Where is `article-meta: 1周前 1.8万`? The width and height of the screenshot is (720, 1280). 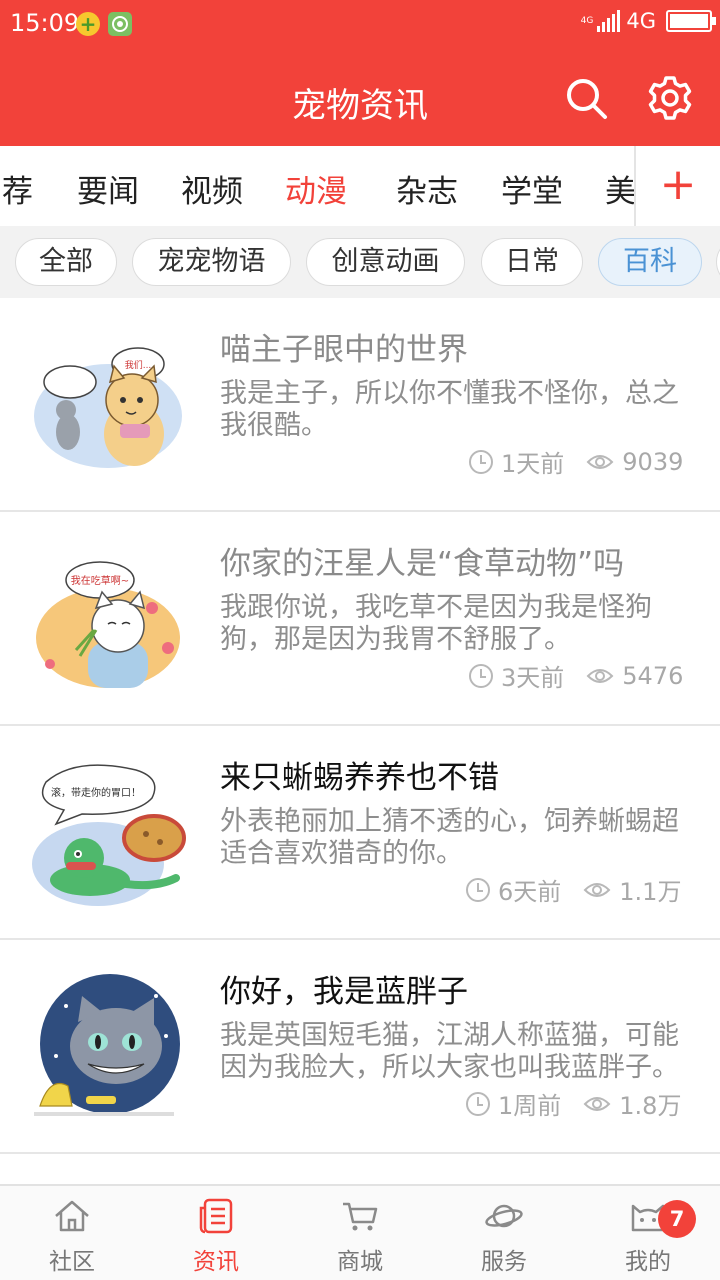
article-meta: 1周前 1.8万 is located at coordinates (573, 1103).